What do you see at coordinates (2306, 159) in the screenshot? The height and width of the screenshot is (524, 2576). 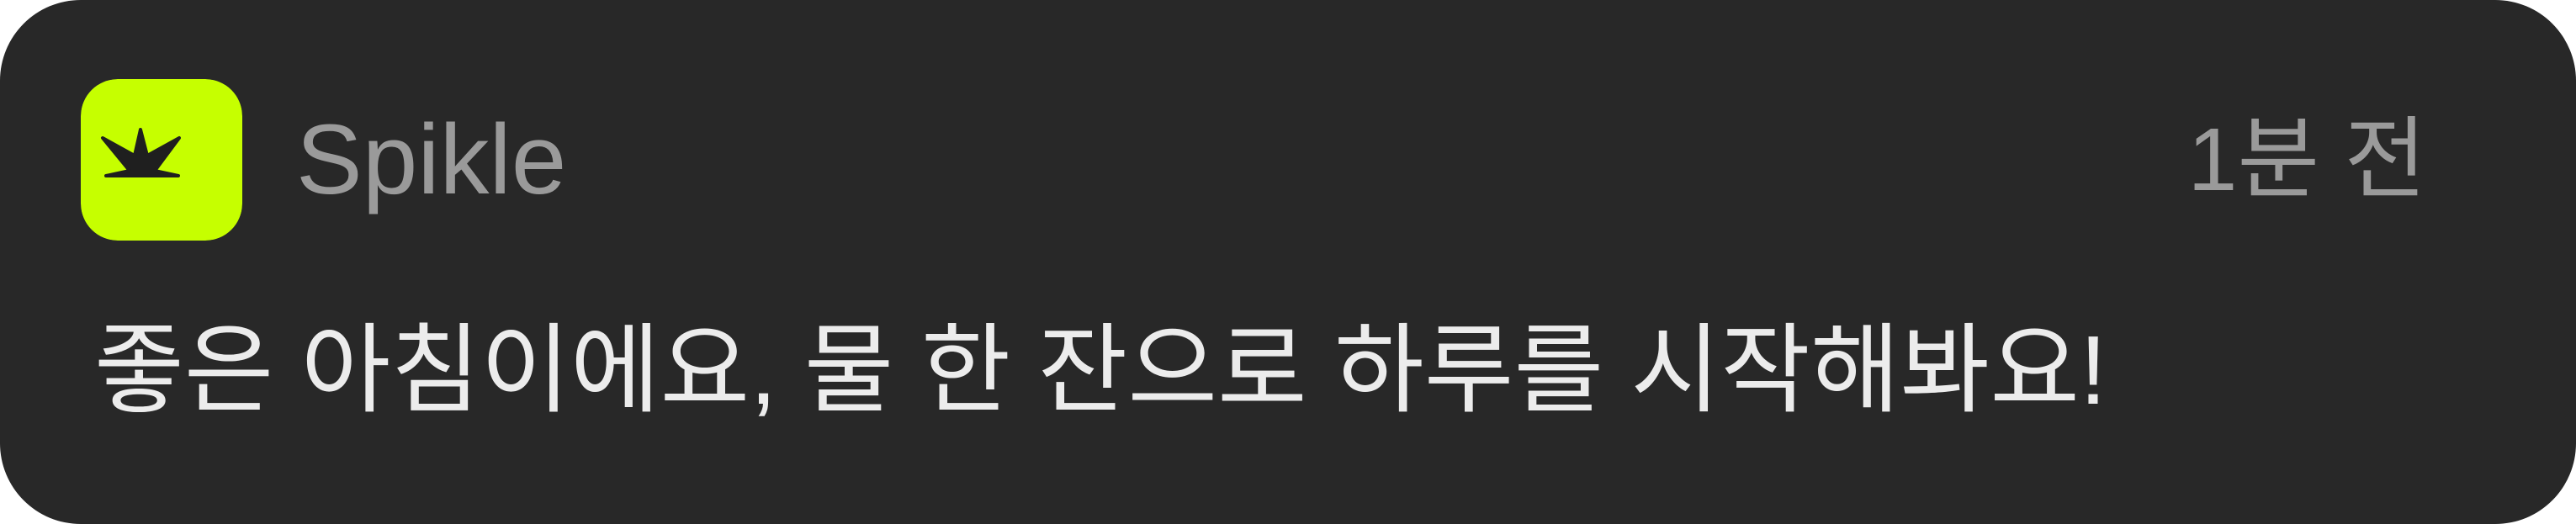 I see `timestamp: 1분 전` at bounding box center [2306, 159].